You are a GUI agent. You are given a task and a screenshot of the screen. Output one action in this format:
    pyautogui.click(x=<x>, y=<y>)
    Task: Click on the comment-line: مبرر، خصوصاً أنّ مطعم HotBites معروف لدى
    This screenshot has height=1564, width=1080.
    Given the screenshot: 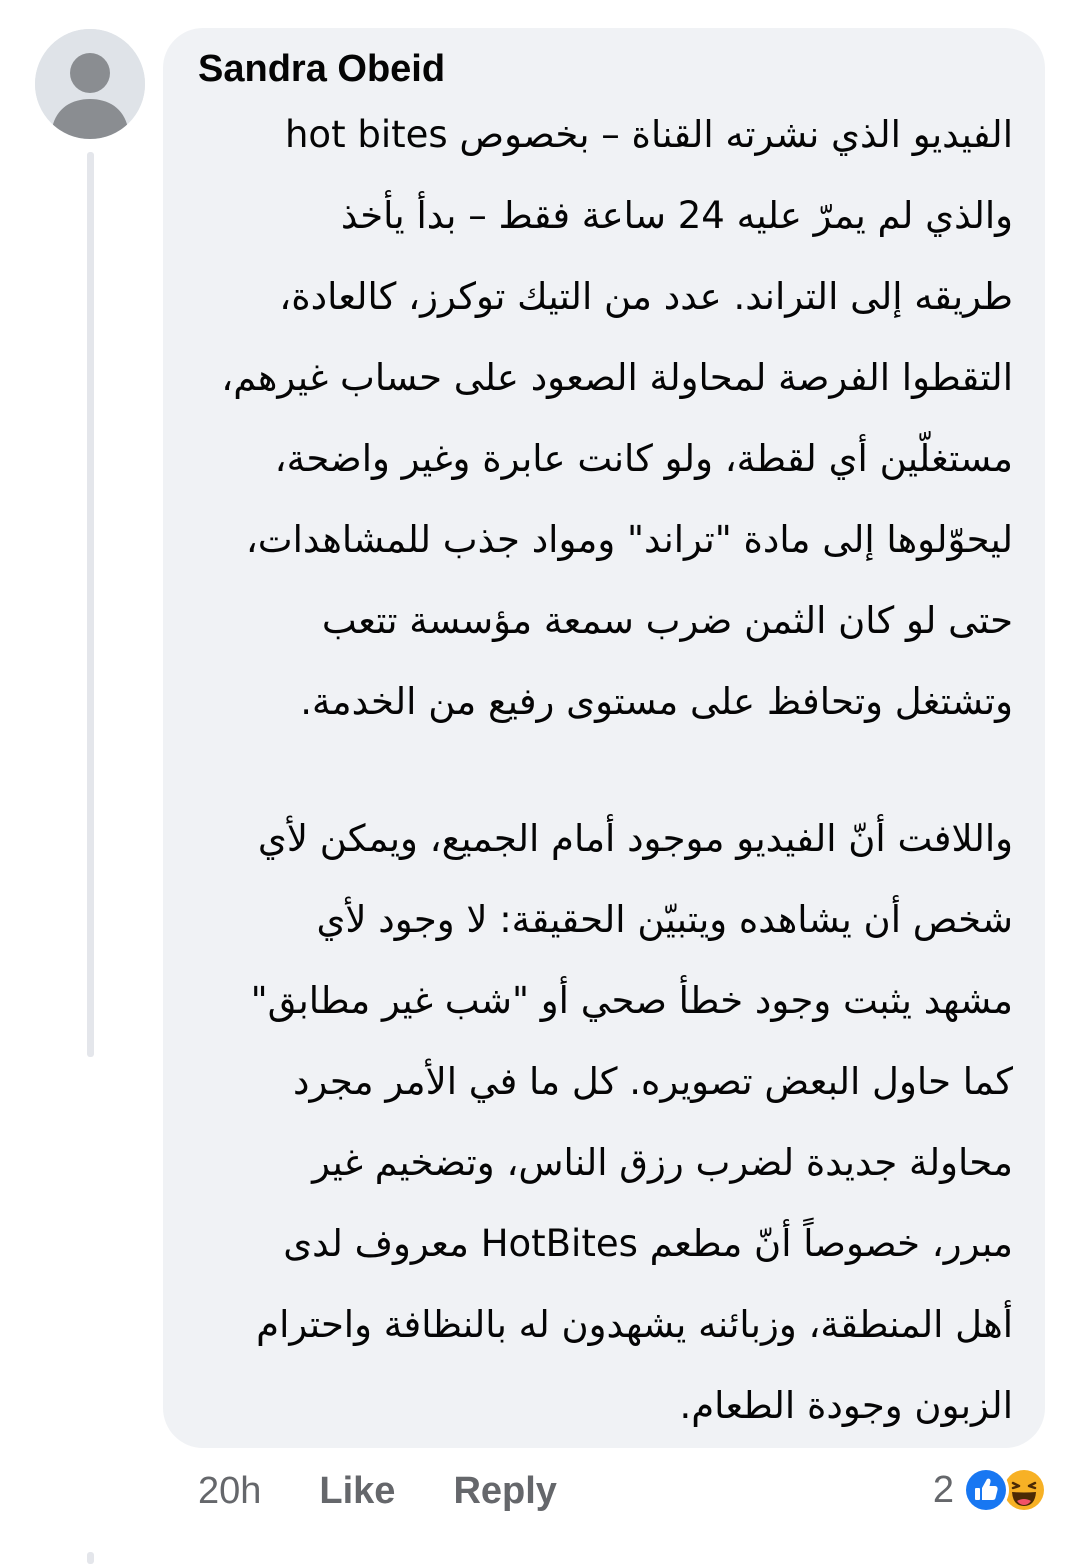 What is the action you would take?
    pyautogui.click(x=648, y=1243)
    